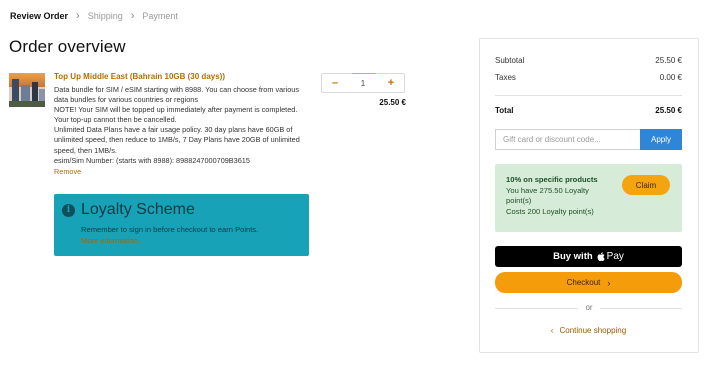 This screenshot has height=380, width=720. Describe the element at coordinates (588, 95) in the screenshot. I see `divider` at that location.